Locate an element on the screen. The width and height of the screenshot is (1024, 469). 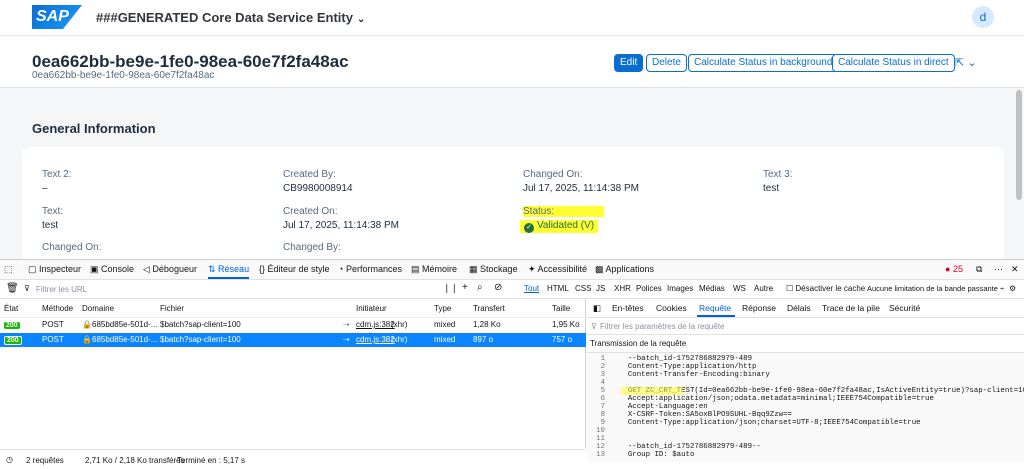
row-size: 1,95 Ko is located at coordinates (566, 324).